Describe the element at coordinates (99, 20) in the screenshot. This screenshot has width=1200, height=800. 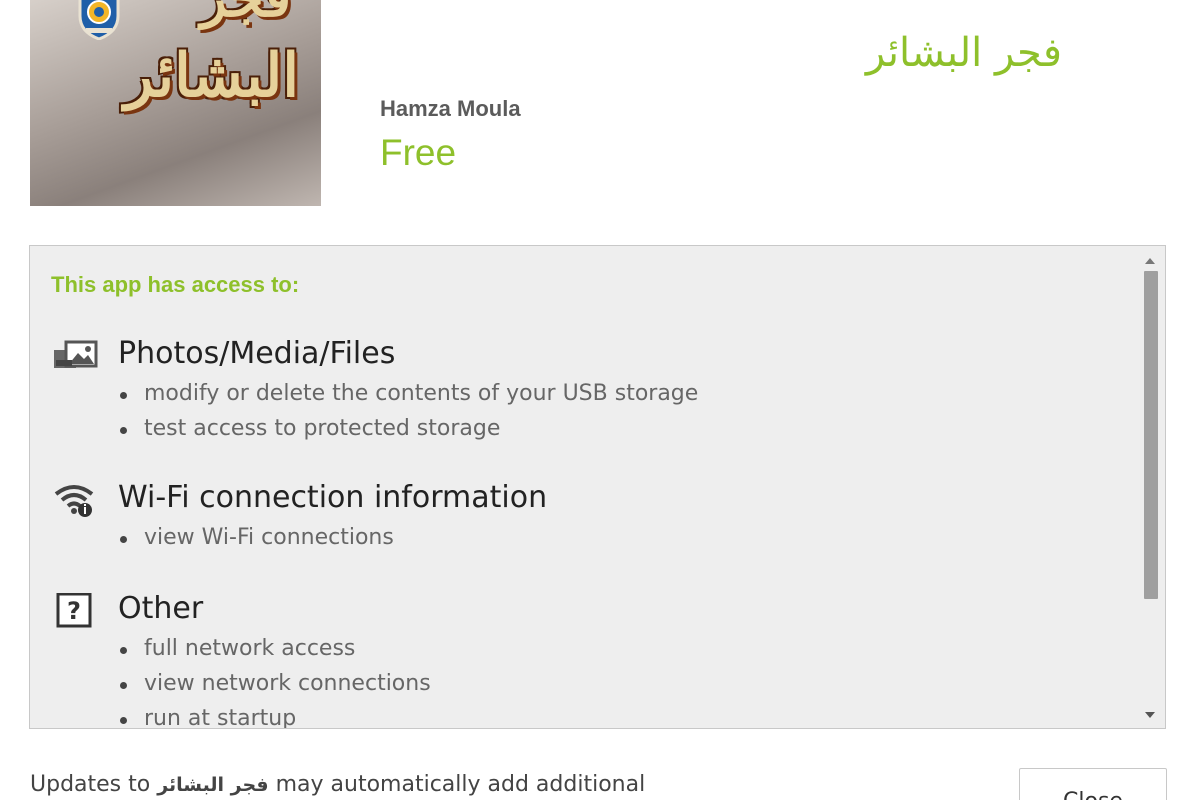
I see `shield-badge-icon` at that location.